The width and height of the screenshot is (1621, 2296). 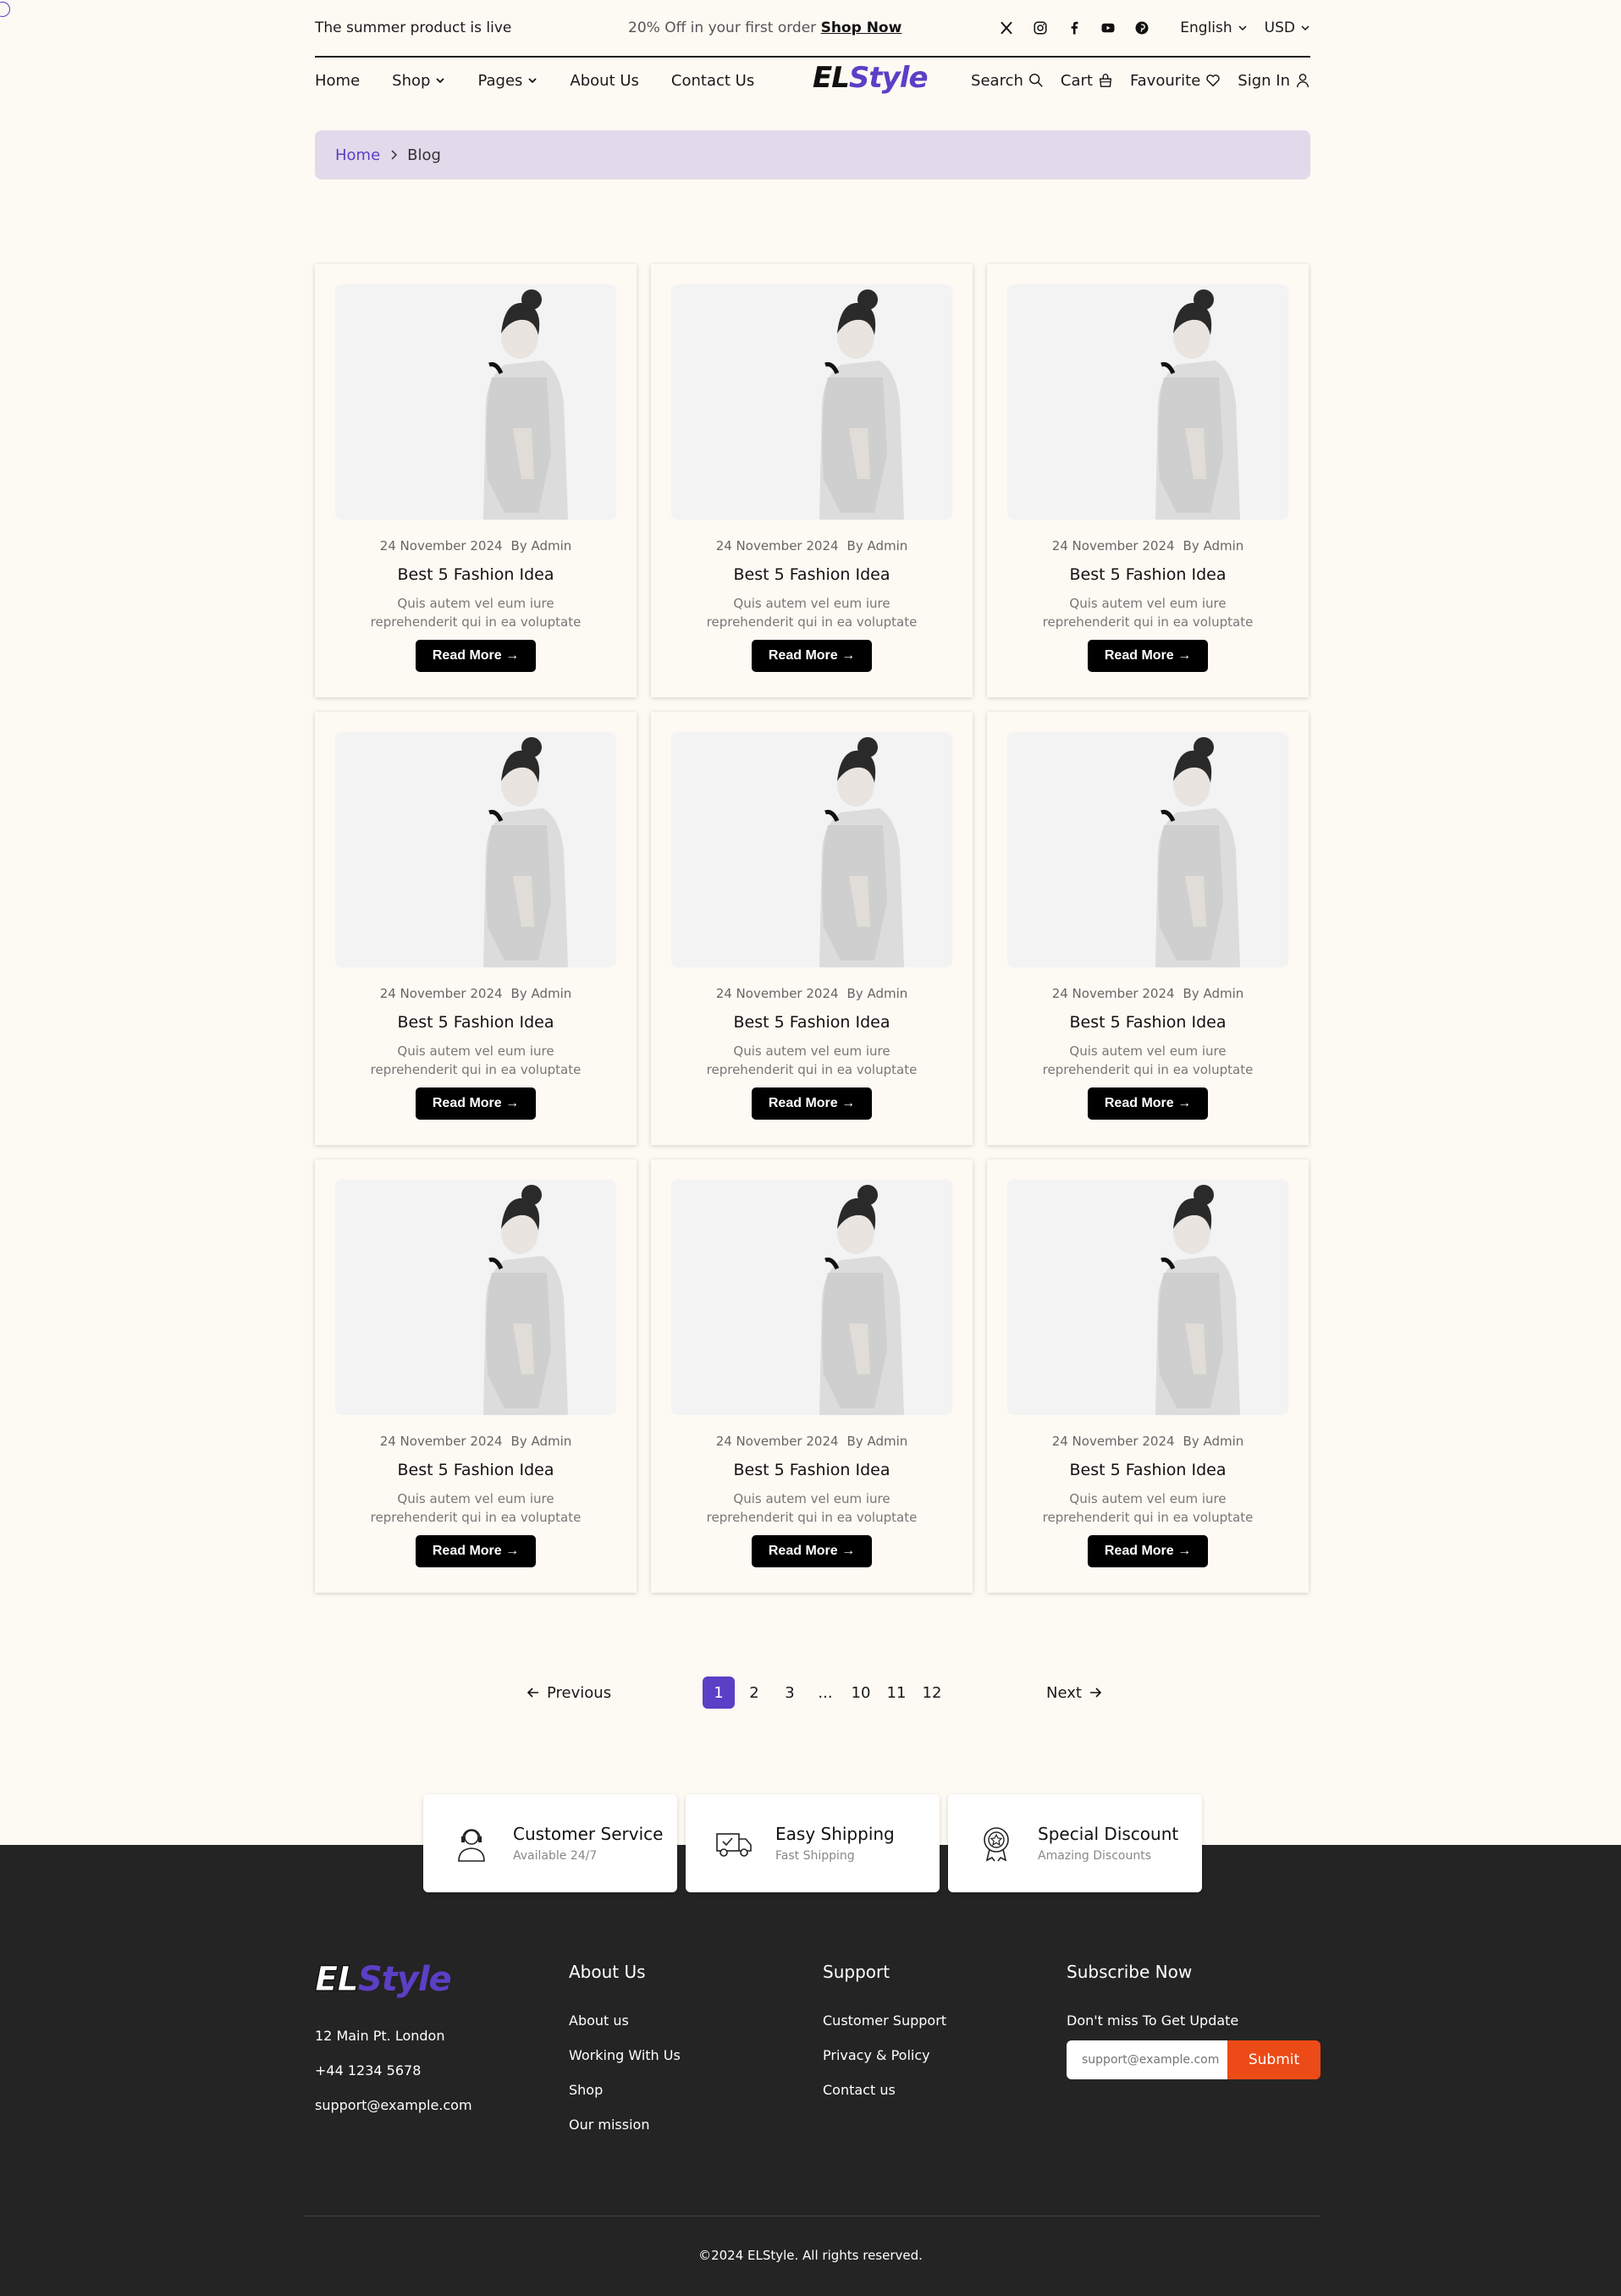 What do you see at coordinates (1142, 28) in the screenshot?
I see `pinterest-icon` at bounding box center [1142, 28].